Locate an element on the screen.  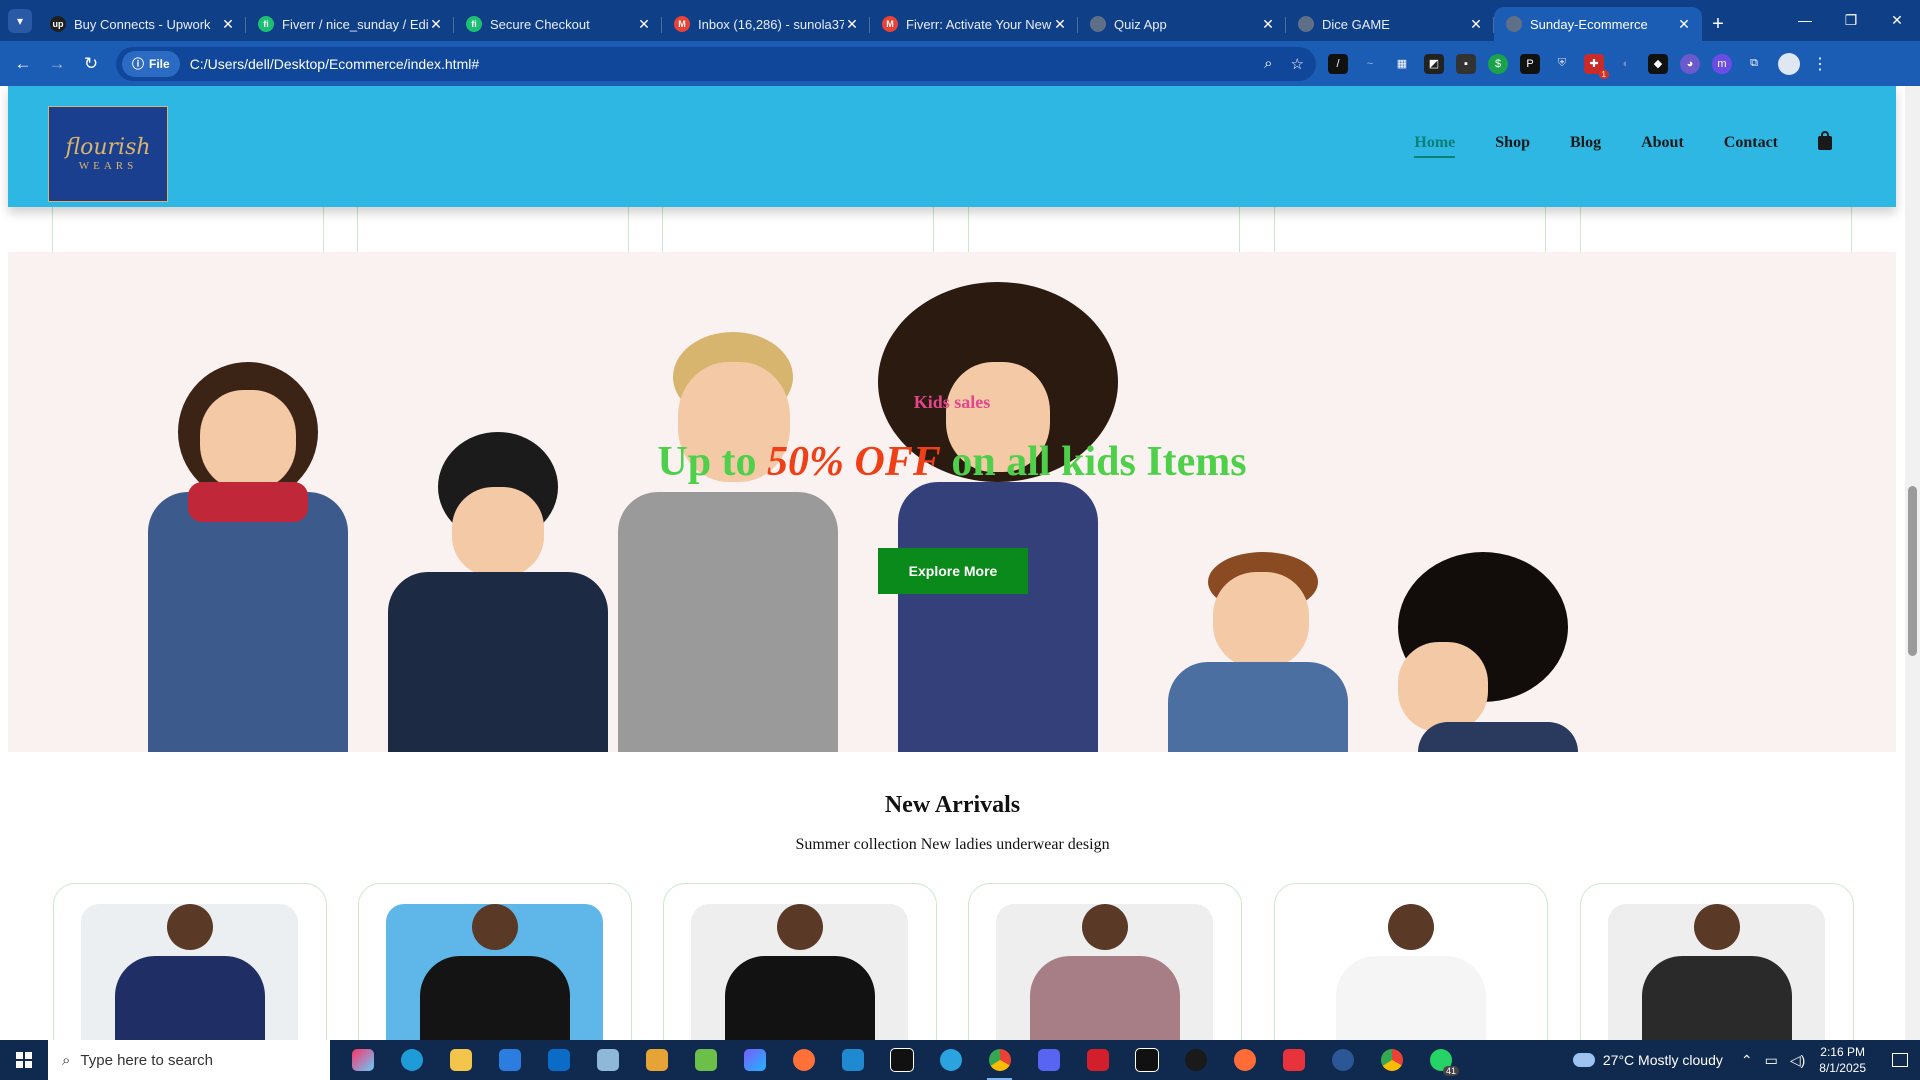
wps-icon is located at coordinates (1293, 1060).